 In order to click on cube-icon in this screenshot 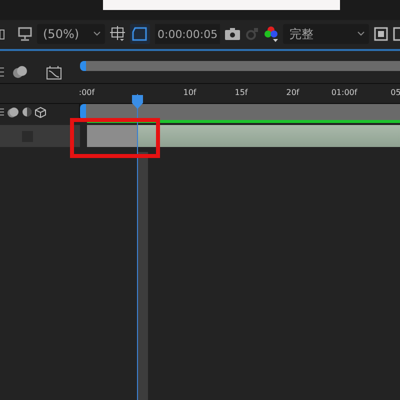, I will do `click(40, 112)`.